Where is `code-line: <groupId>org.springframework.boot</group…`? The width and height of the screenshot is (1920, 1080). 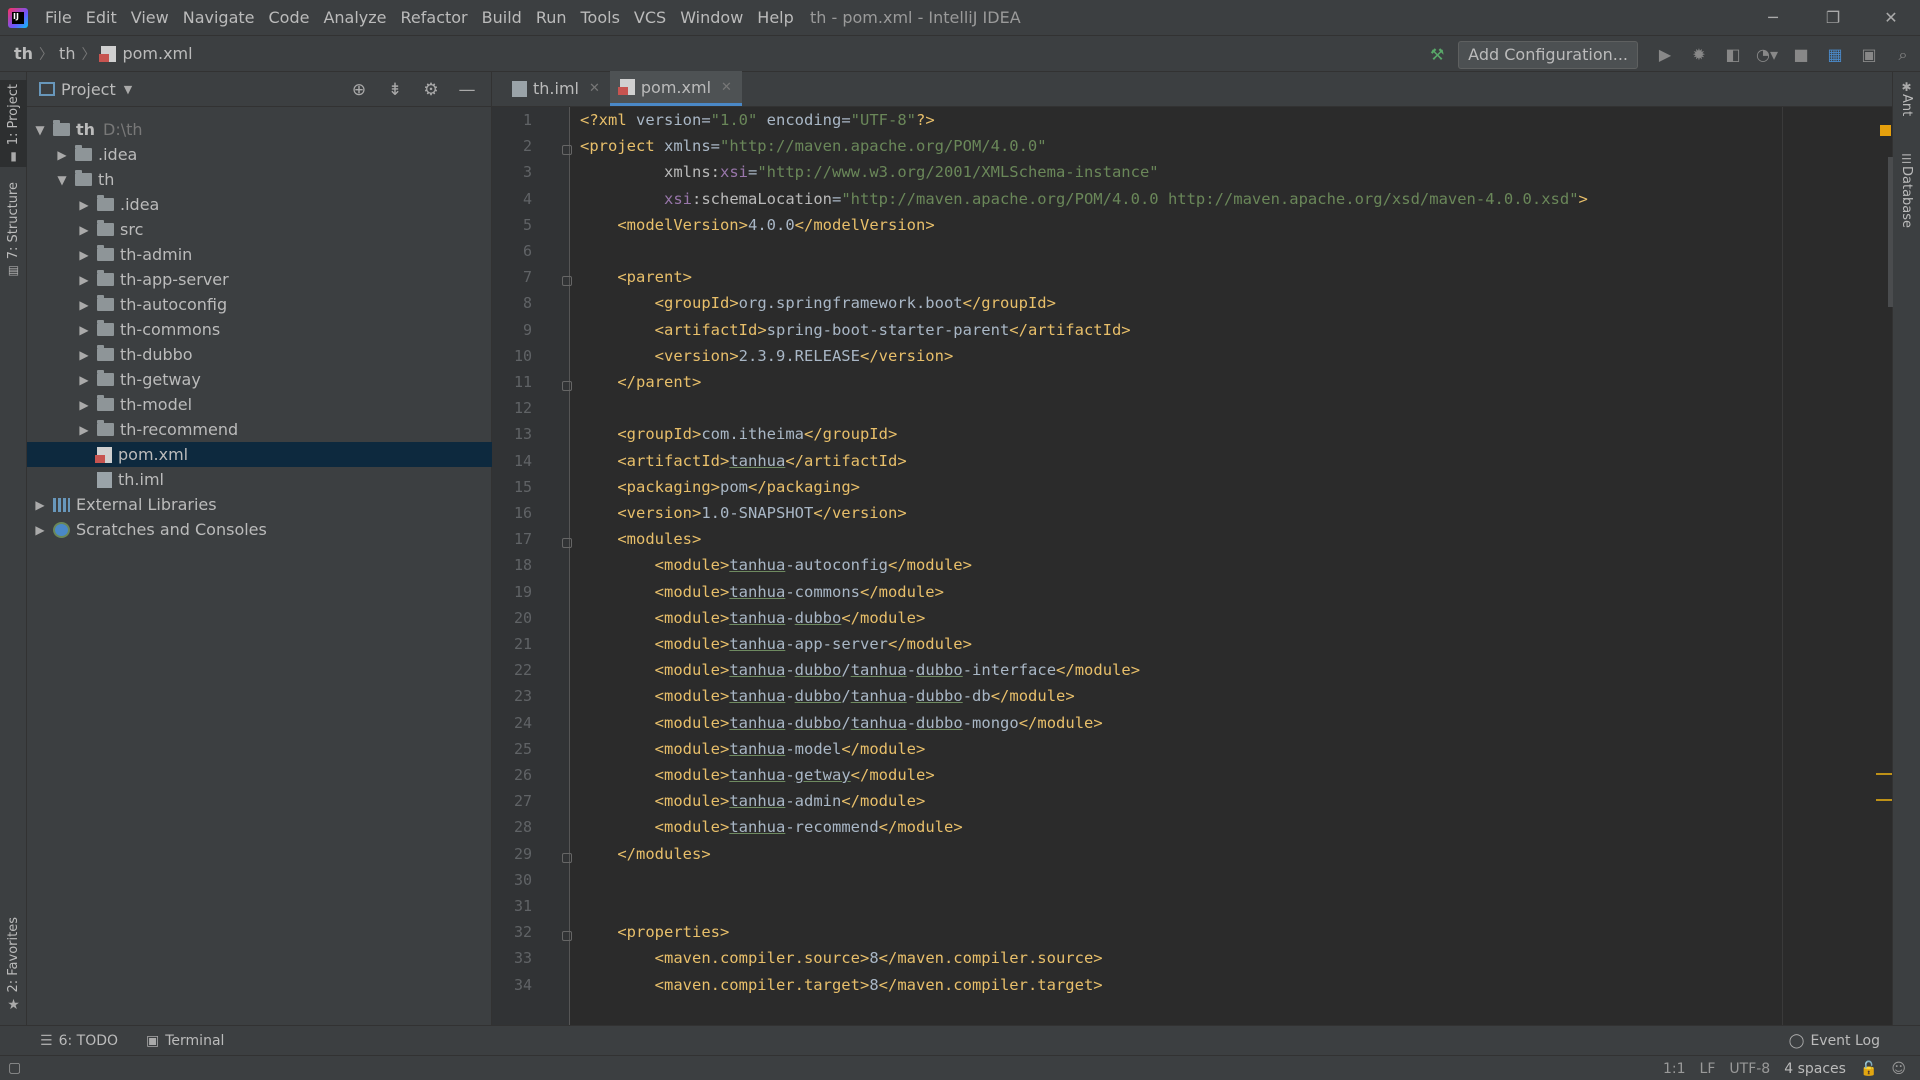 code-line: <groupId>org.springframework.boot</group… is located at coordinates (818, 303).